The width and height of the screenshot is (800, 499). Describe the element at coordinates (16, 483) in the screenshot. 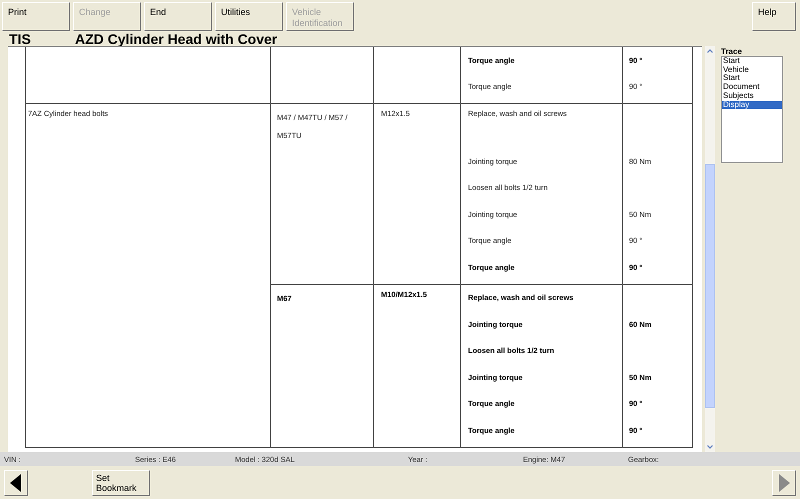

I see `back-button` at that location.